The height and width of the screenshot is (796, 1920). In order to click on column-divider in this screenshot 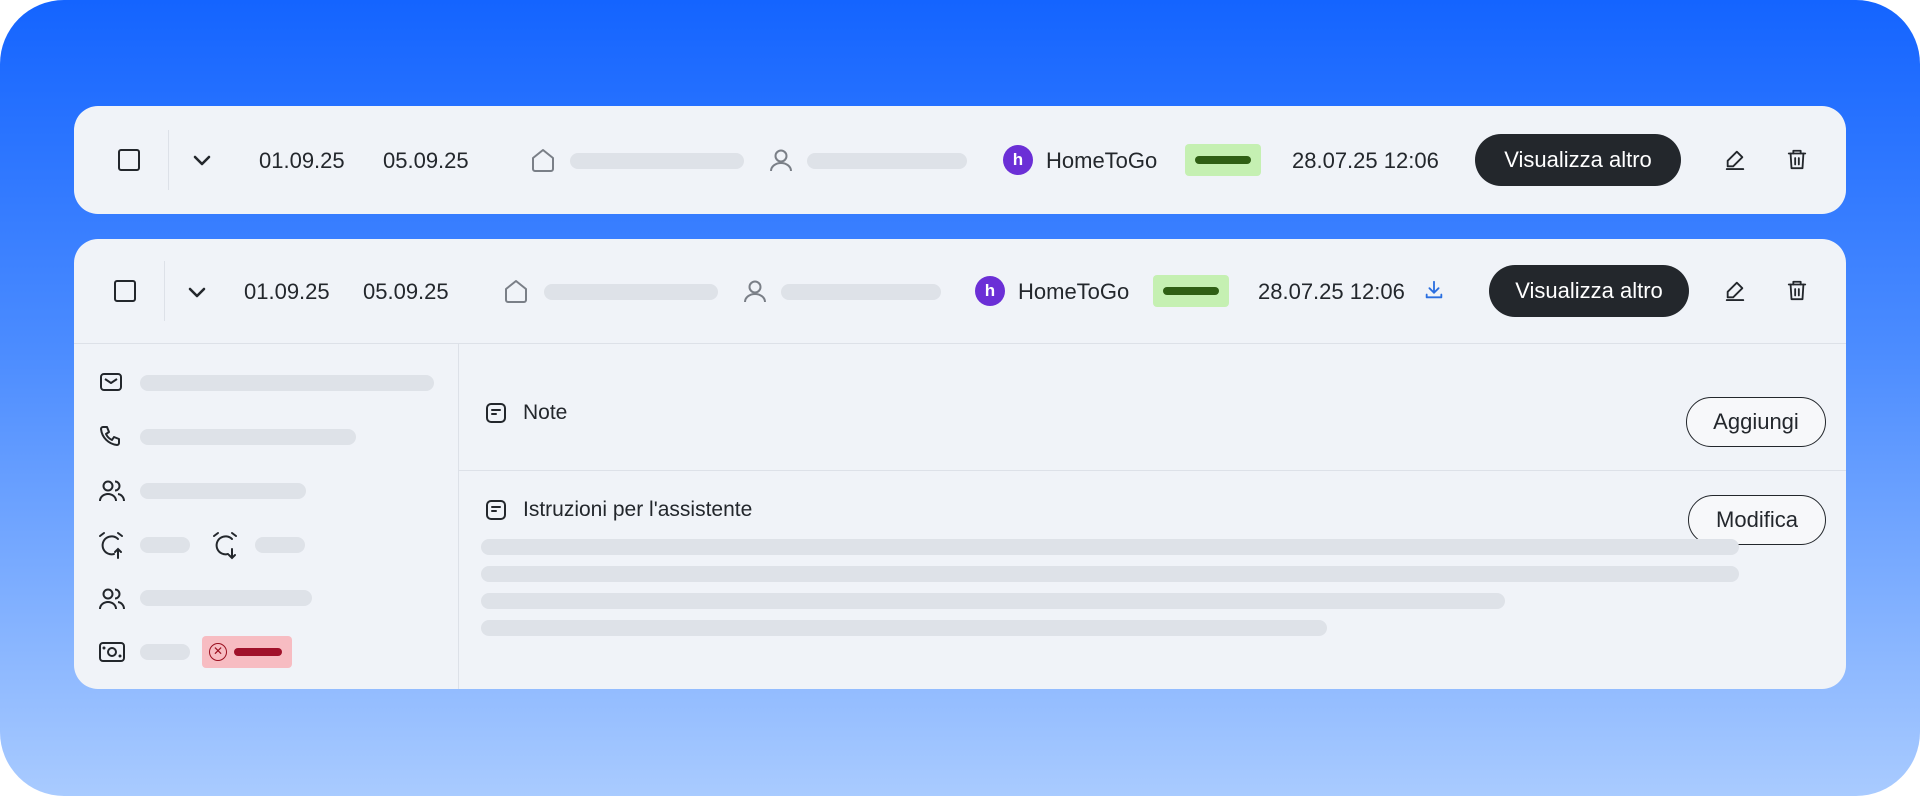, I will do `click(458, 516)`.